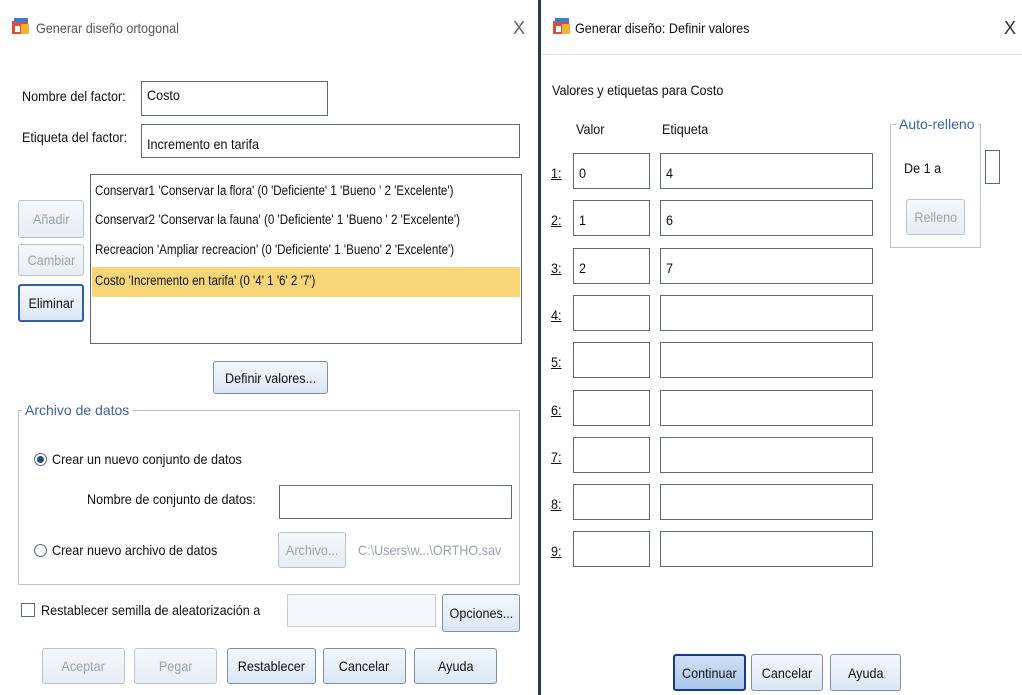 The height and width of the screenshot is (695, 1022). I want to click on row-number: 8:, so click(556, 504).